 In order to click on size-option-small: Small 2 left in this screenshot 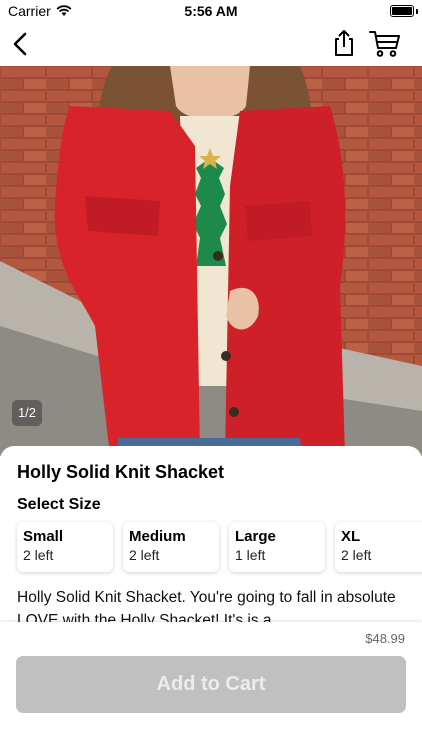, I will do `click(65, 547)`.